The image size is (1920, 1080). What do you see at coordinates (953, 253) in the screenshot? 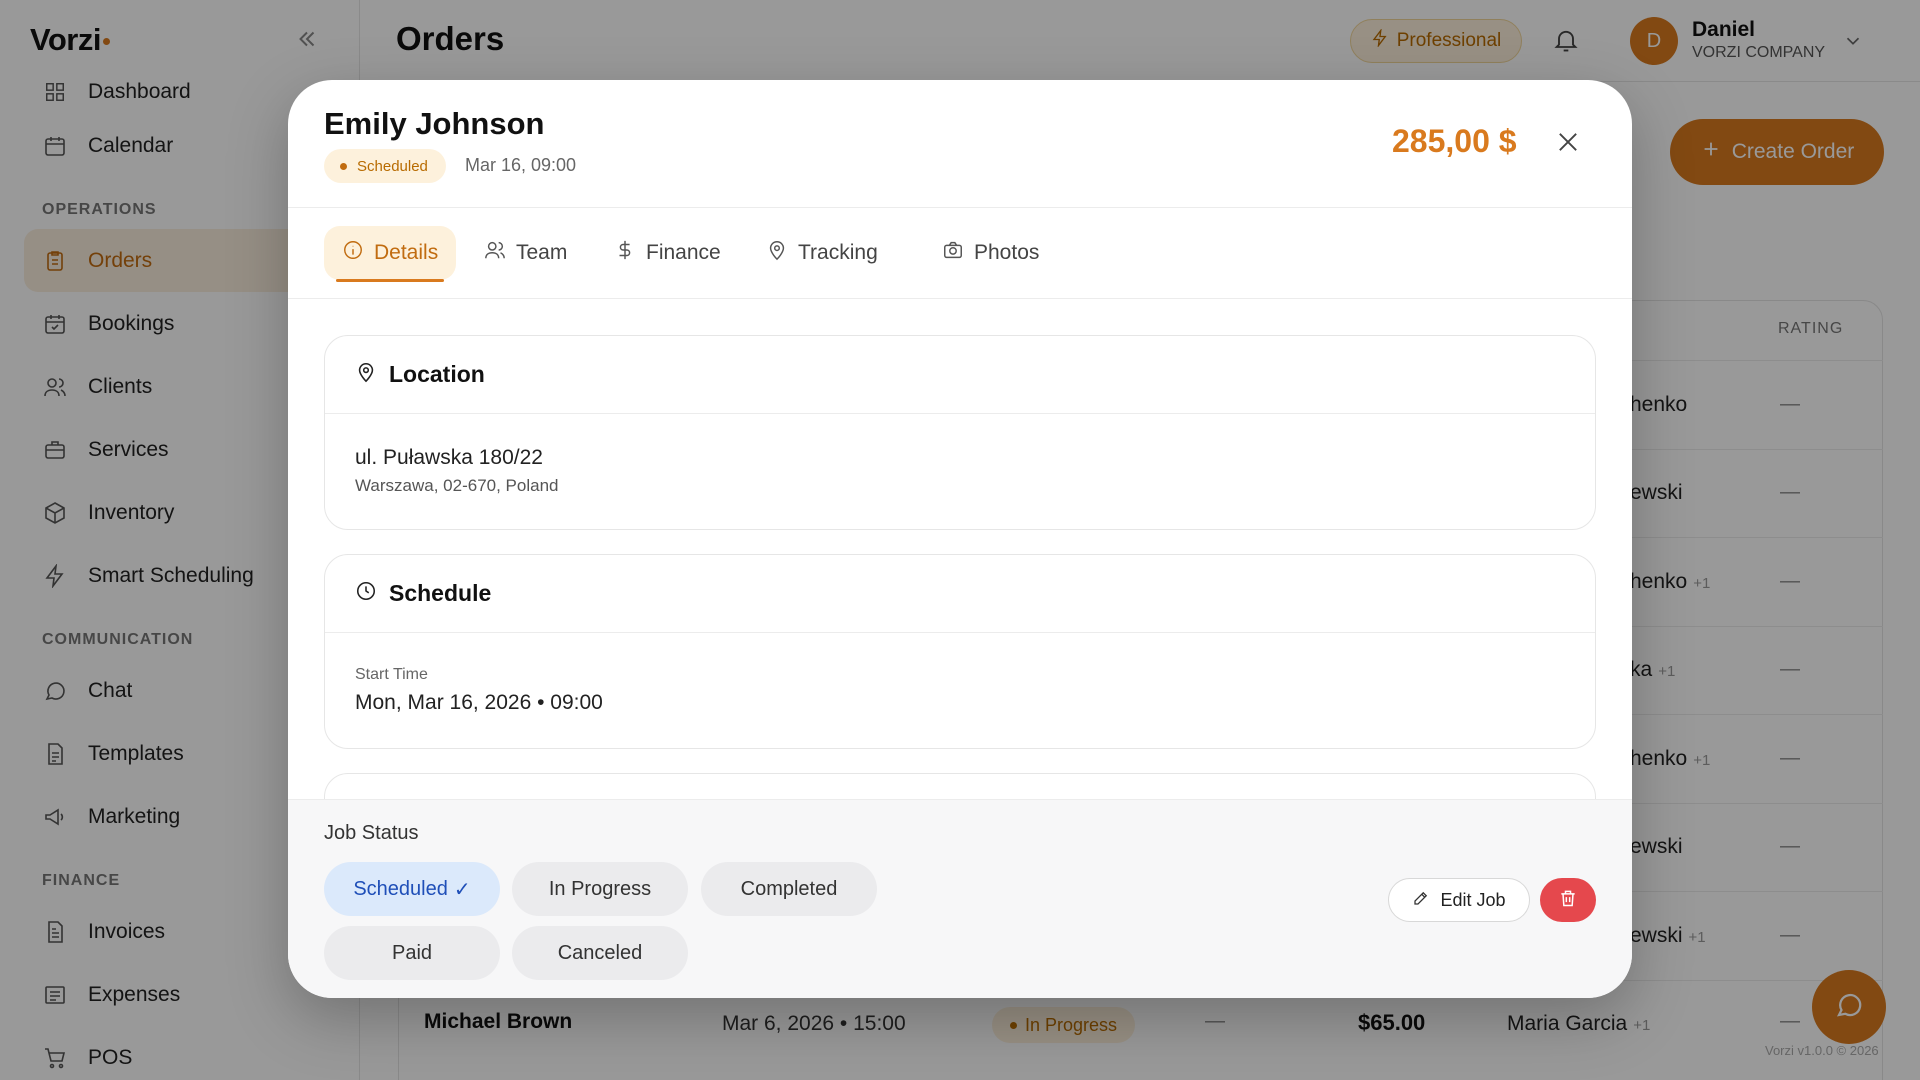
I see `camera-icon` at bounding box center [953, 253].